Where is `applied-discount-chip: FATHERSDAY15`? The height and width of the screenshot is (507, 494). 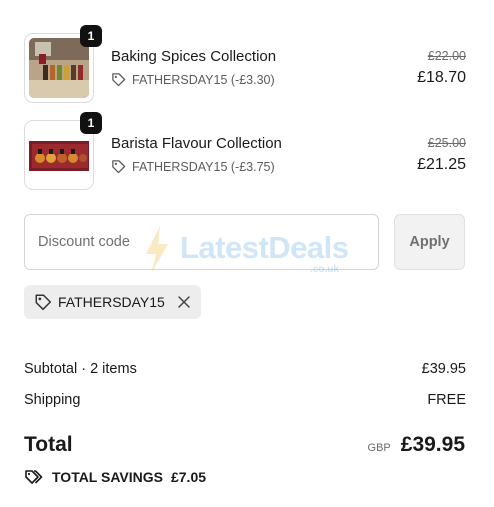
applied-discount-chip: FATHERSDAY15 is located at coordinates (112, 302).